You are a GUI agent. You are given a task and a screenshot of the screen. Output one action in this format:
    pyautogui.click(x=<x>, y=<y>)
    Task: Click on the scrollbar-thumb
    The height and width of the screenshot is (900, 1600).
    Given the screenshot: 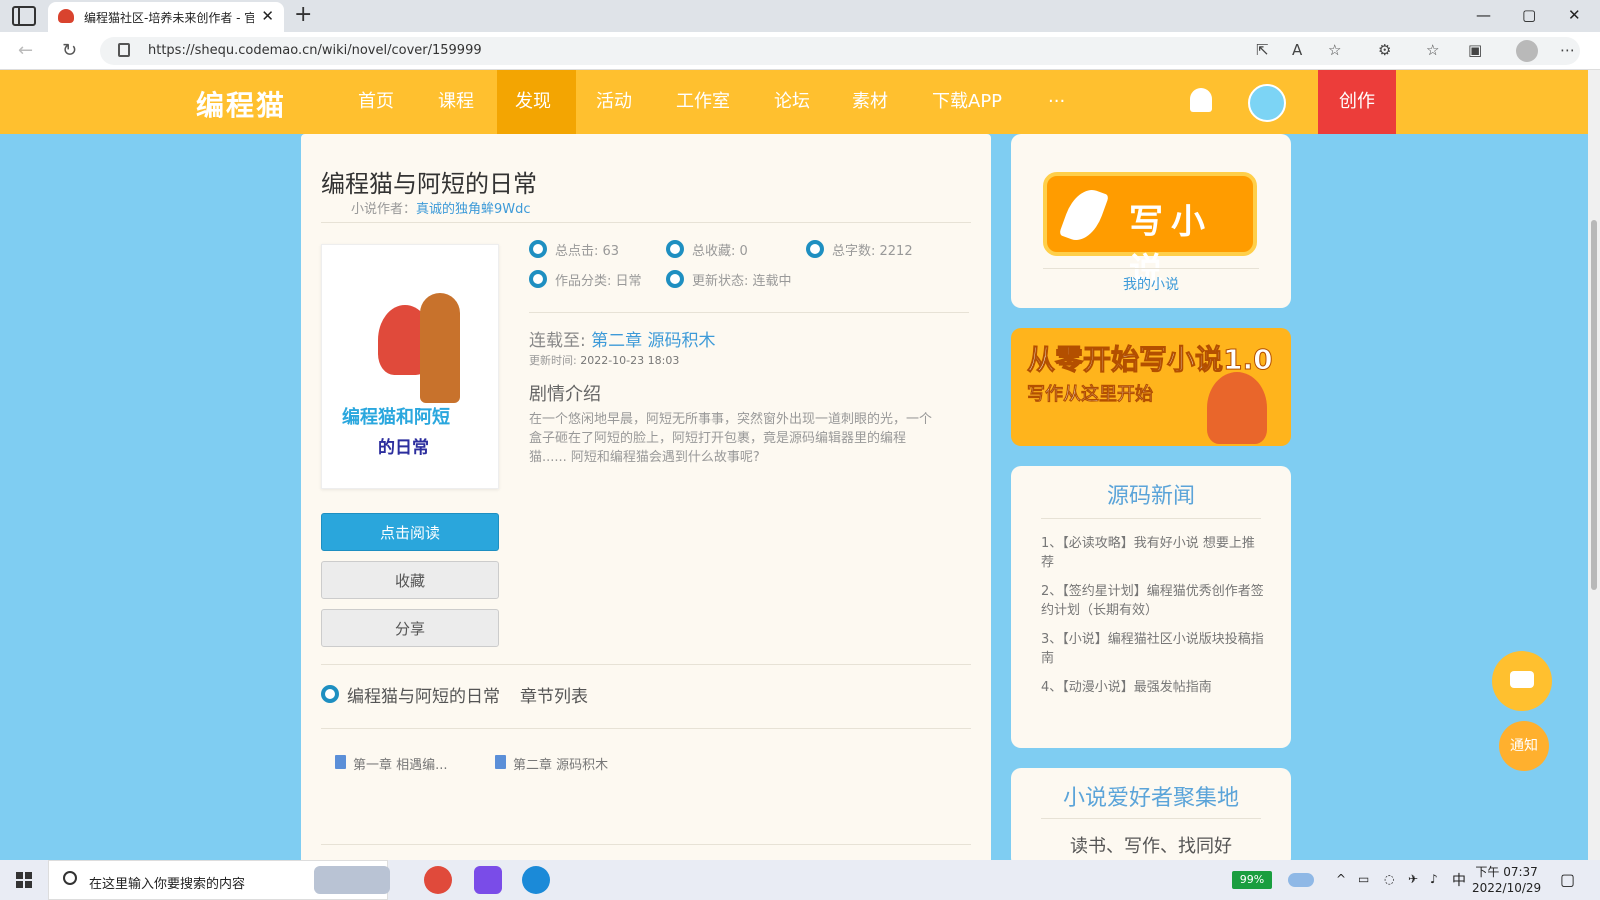 What is the action you would take?
    pyautogui.click(x=1594, y=405)
    